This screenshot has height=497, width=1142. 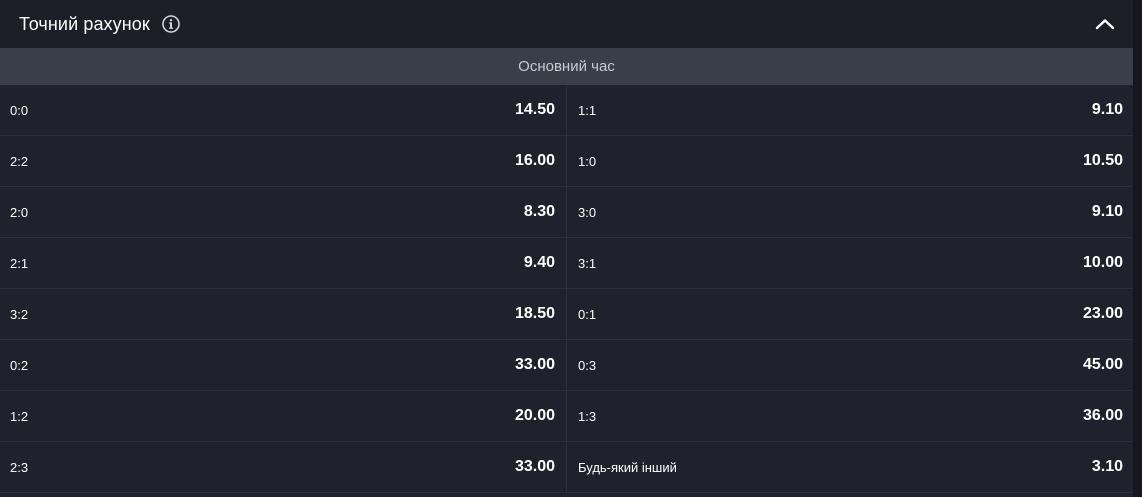 I want to click on period-label: Основний час, so click(x=566, y=66).